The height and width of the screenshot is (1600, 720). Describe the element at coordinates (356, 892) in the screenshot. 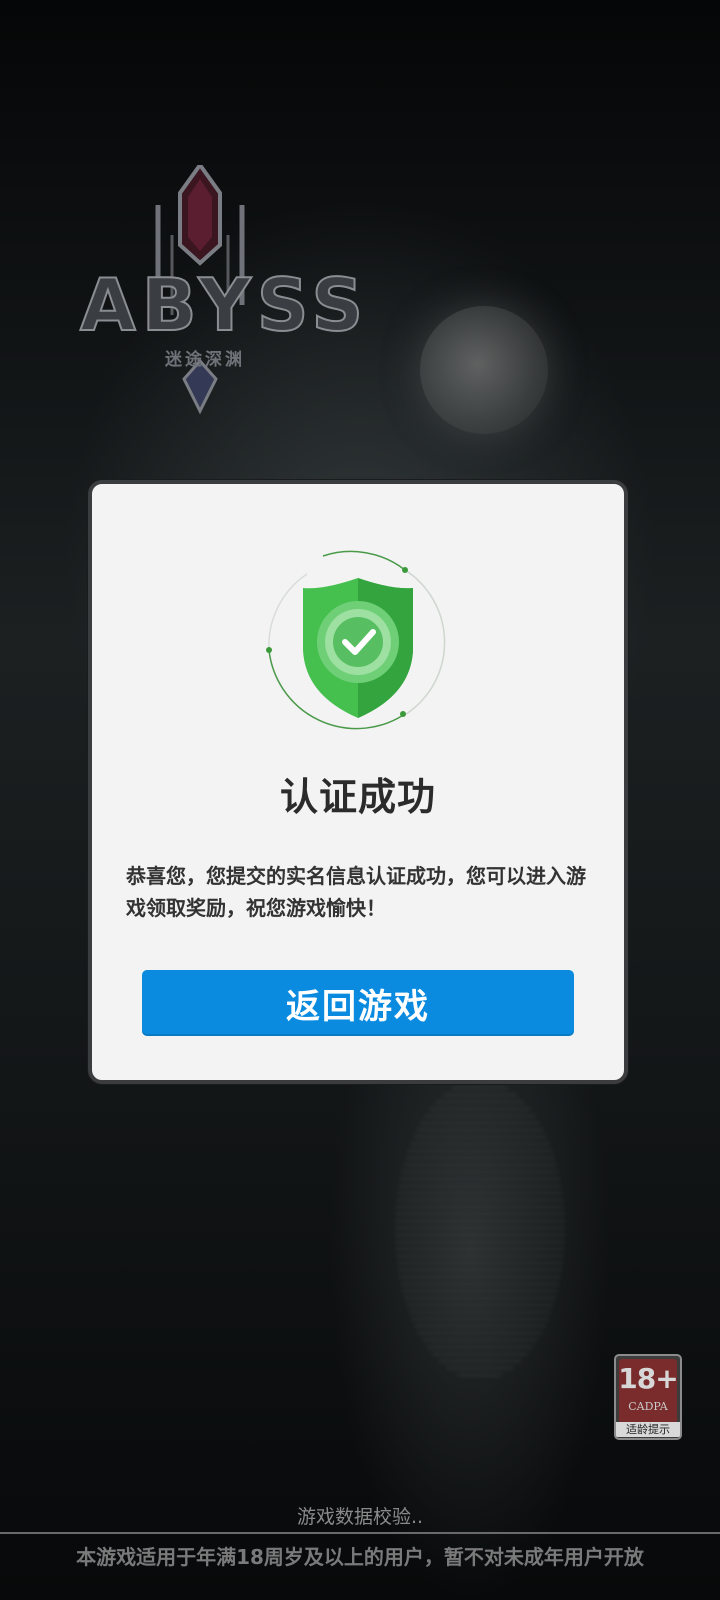

I see `dialog-message: 恭喜您，您提交的实名信息认证成功，您可以进入游戏领取奖励，祝您游戏愉快！` at that location.